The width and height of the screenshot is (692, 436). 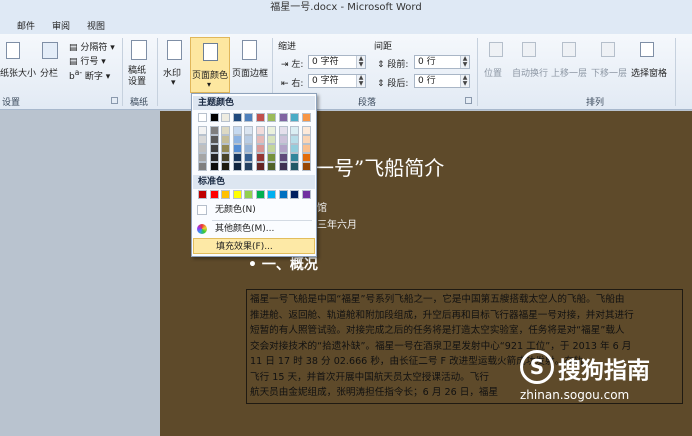 What do you see at coordinates (360, 81) in the screenshot?
I see `indent-right-spinner: ▲ ▼` at bounding box center [360, 81].